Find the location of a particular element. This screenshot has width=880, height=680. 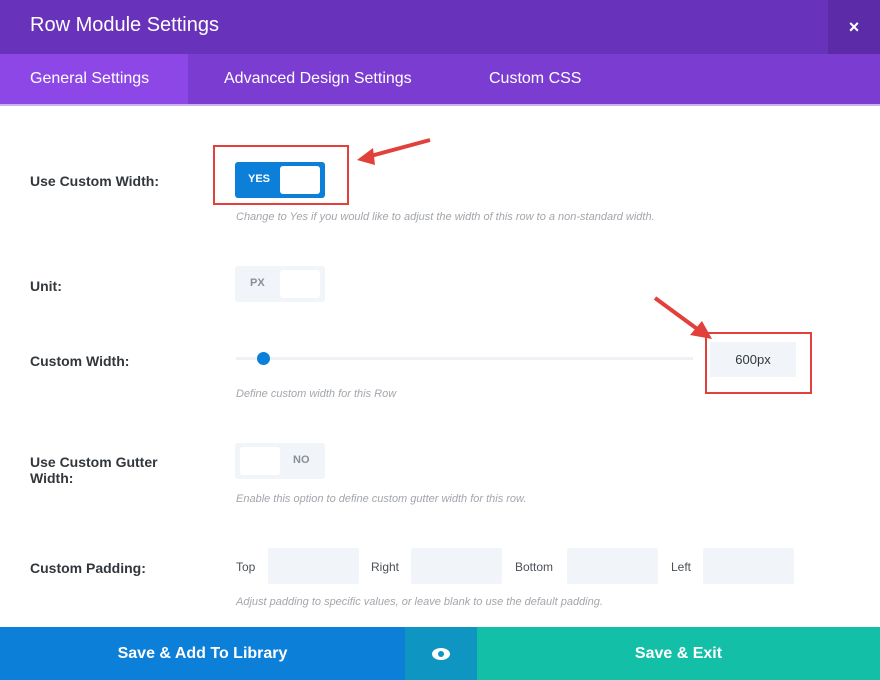

padding-bottom-input is located at coordinates (612, 566).